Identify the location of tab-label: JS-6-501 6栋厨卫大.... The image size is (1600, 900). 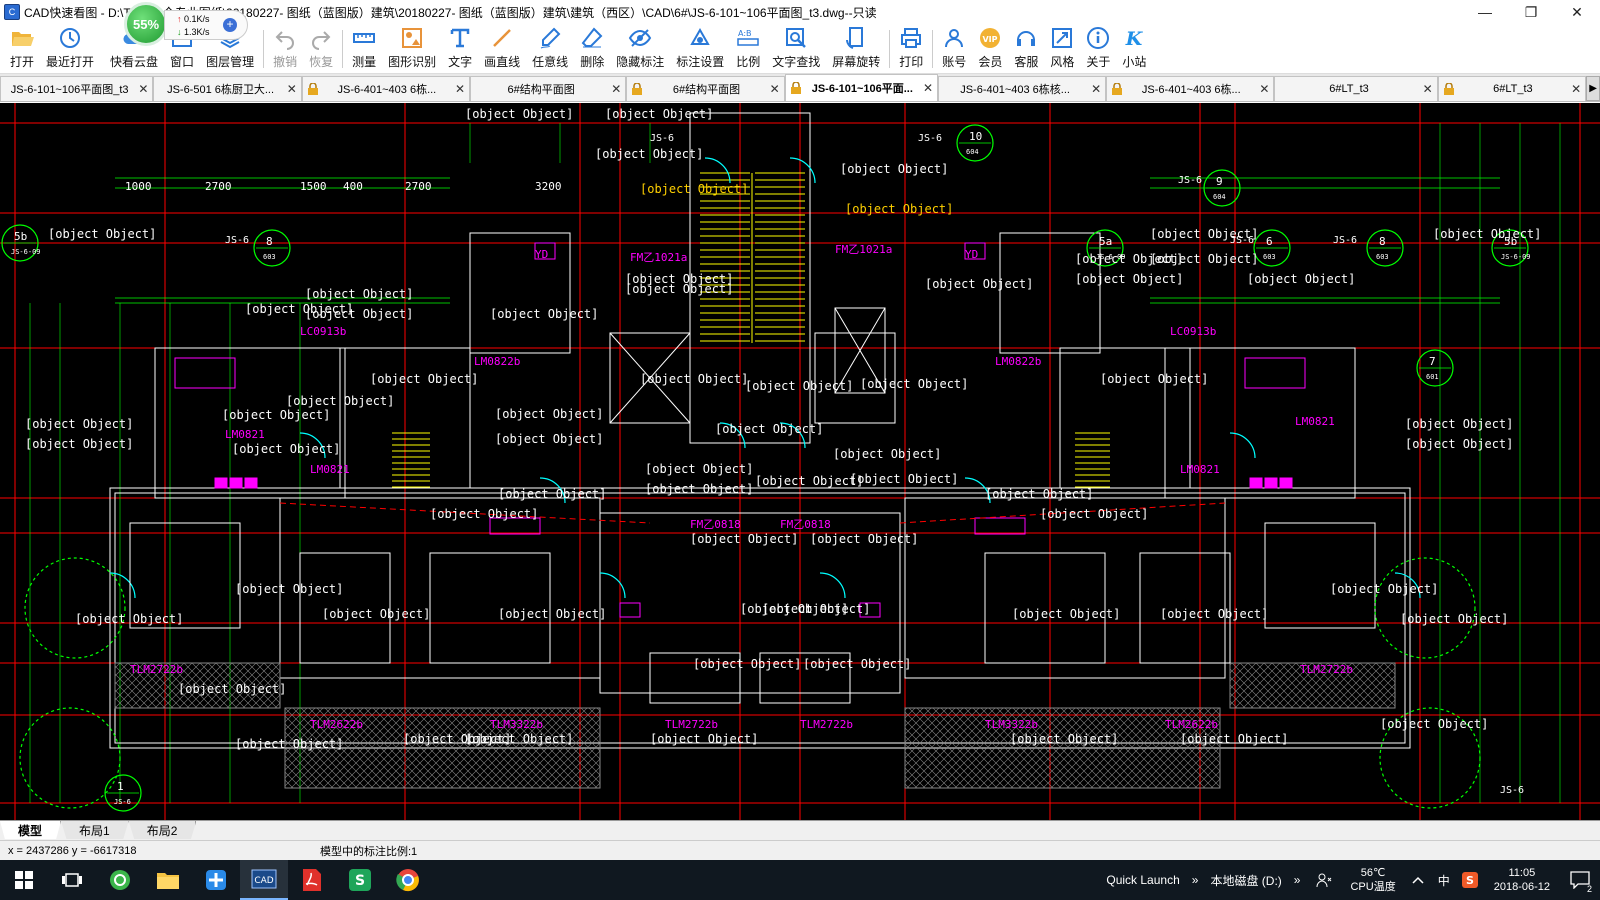
(221, 90).